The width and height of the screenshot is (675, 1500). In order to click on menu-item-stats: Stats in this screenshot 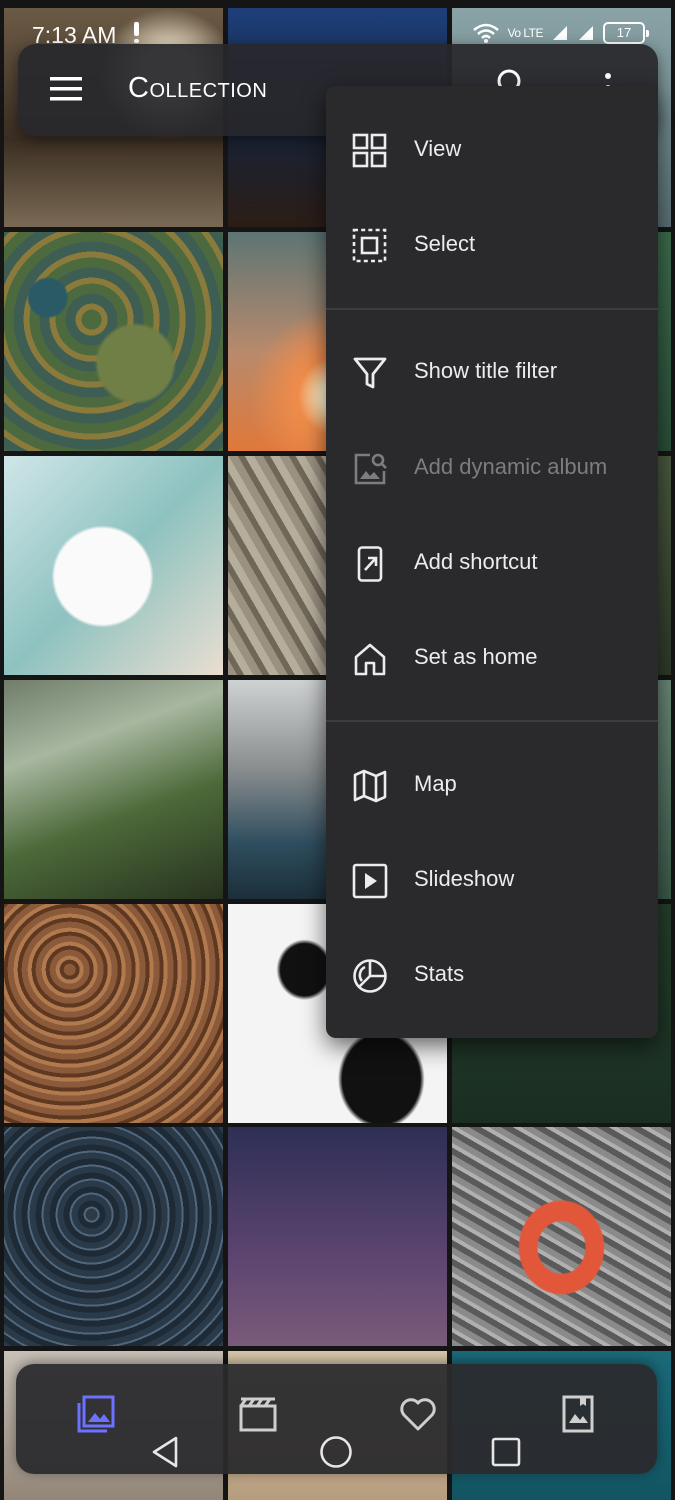, I will do `click(492, 976)`.